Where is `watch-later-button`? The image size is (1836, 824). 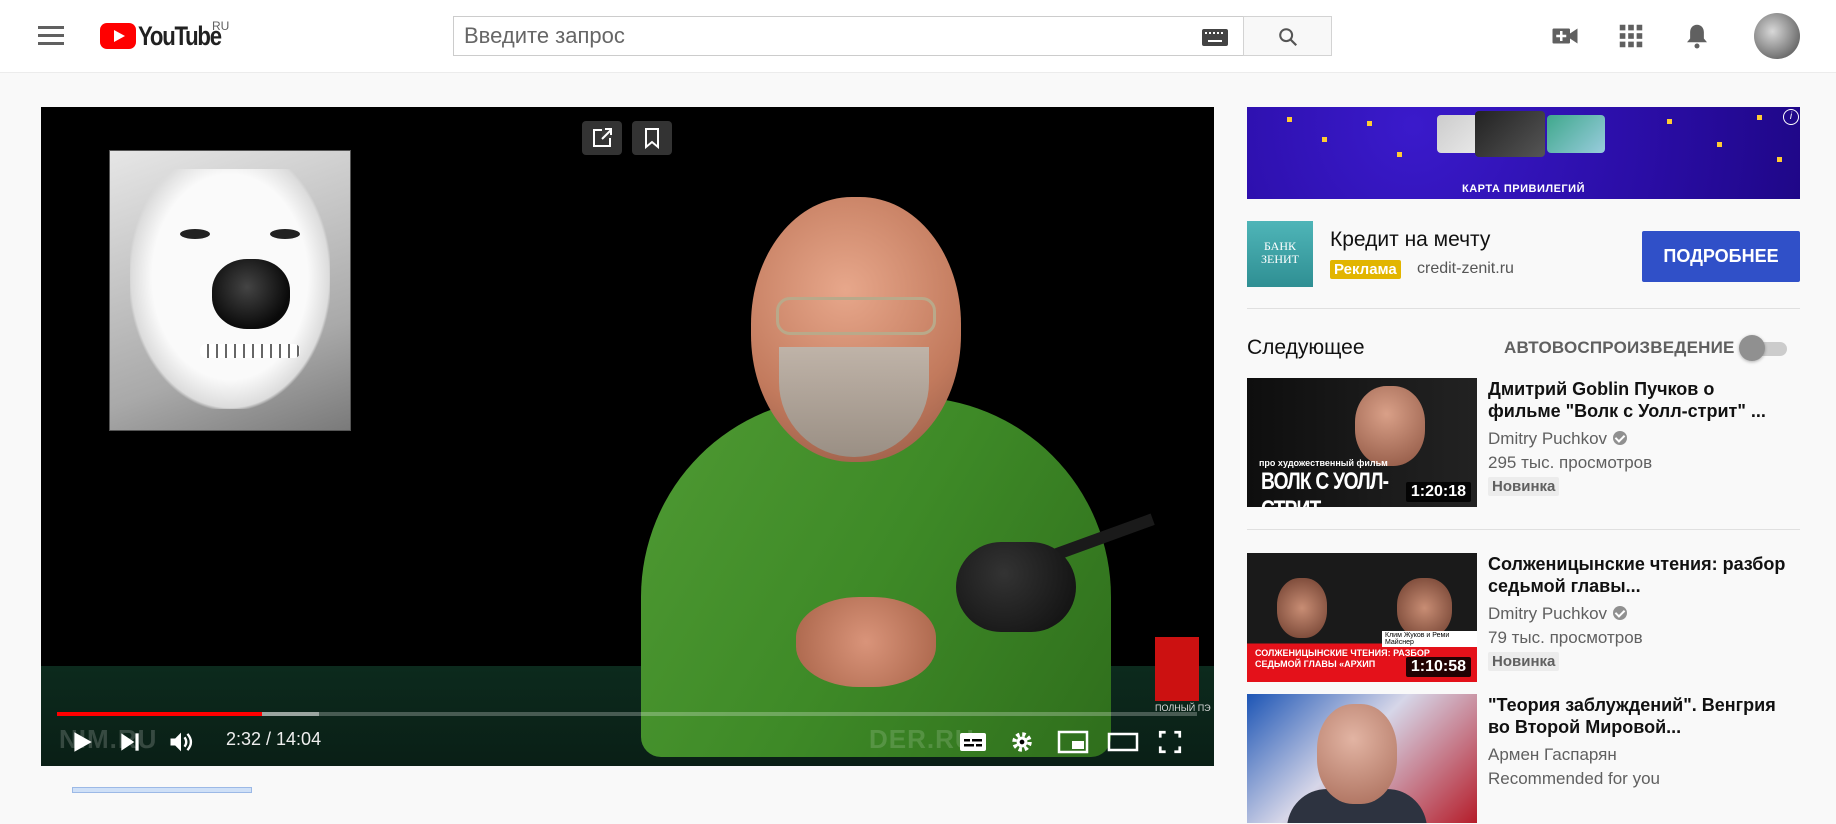 watch-later-button is located at coordinates (652, 138).